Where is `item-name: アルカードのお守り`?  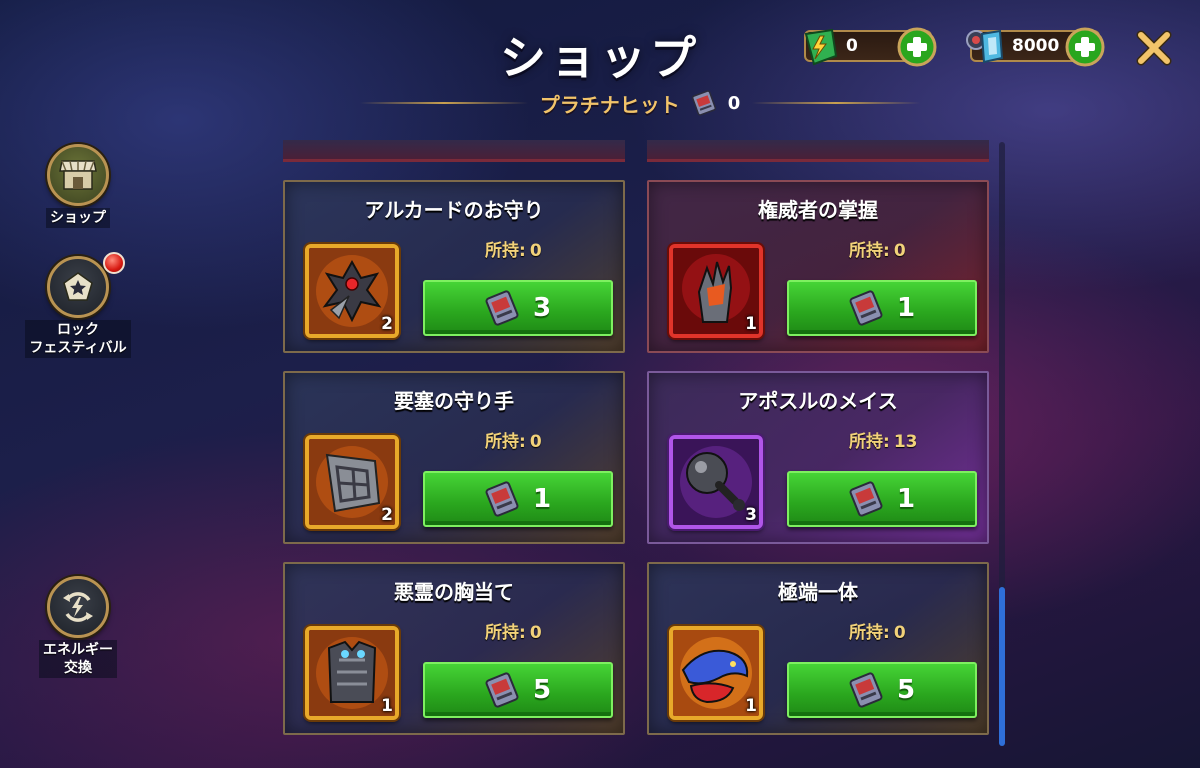
item-name: アルカードのお守り is located at coordinates (454, 210).